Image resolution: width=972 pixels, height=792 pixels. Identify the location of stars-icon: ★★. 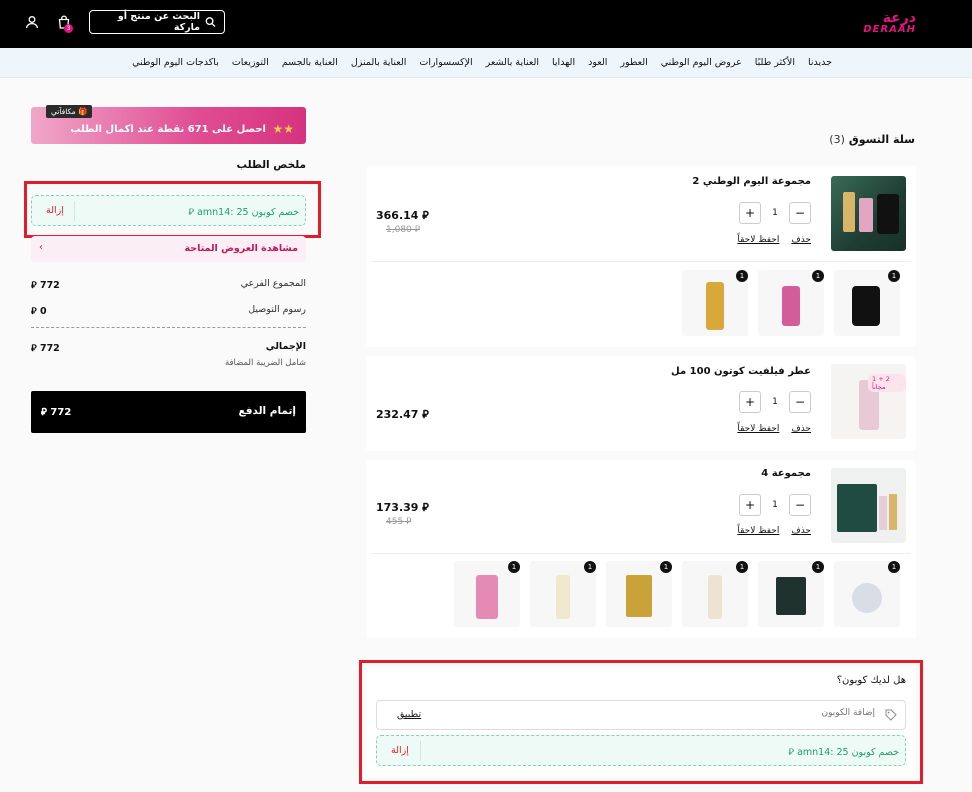
(283, 129).